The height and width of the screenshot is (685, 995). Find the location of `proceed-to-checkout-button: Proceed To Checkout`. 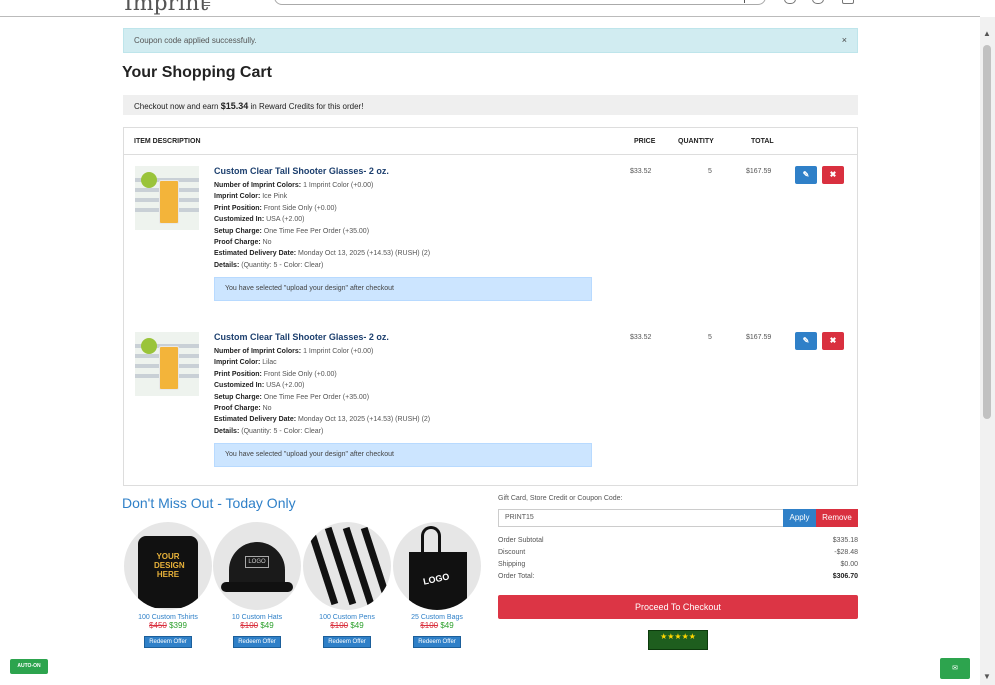

proceed-to-checkout-button: Proceed To Checkout is located at coordinates (678, 607).